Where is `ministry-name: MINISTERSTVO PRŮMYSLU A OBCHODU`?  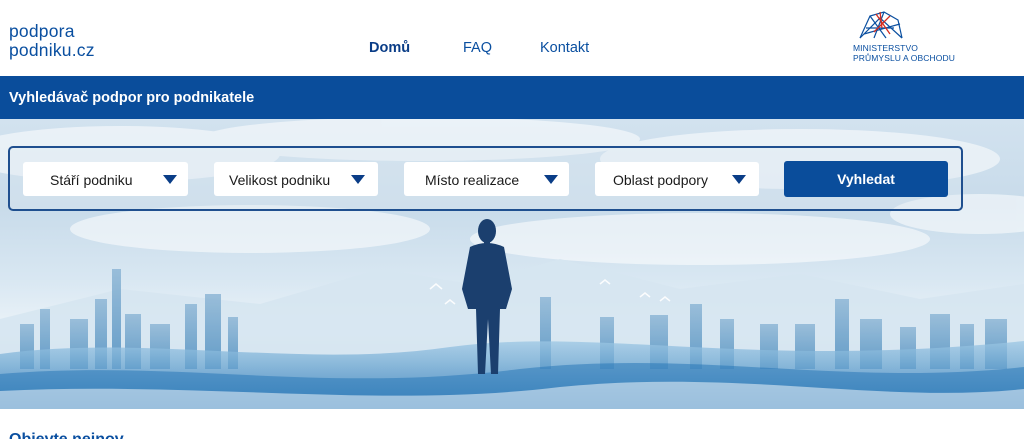 ministry-name: MINISTERSTVO PRŮMYSLU A OBCHODU is located at coordinates (904, 53).